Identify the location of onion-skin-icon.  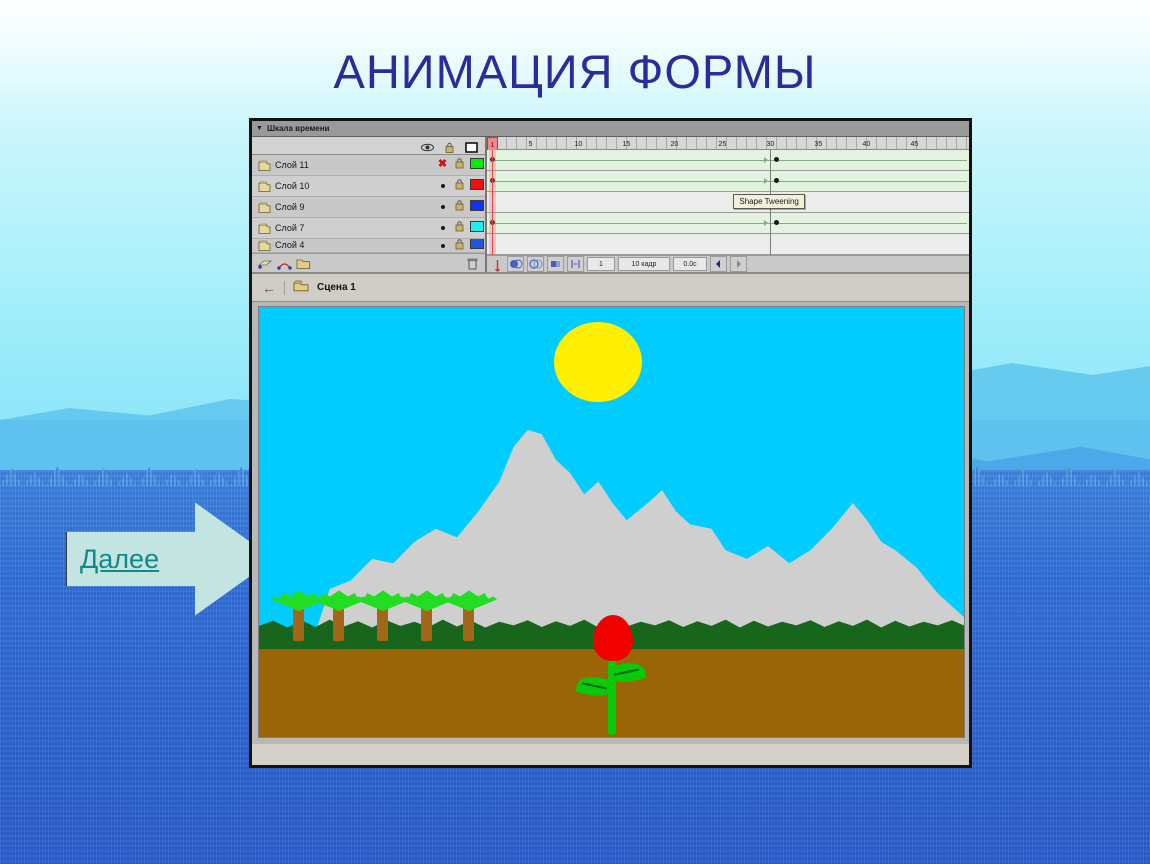
(515, 264).